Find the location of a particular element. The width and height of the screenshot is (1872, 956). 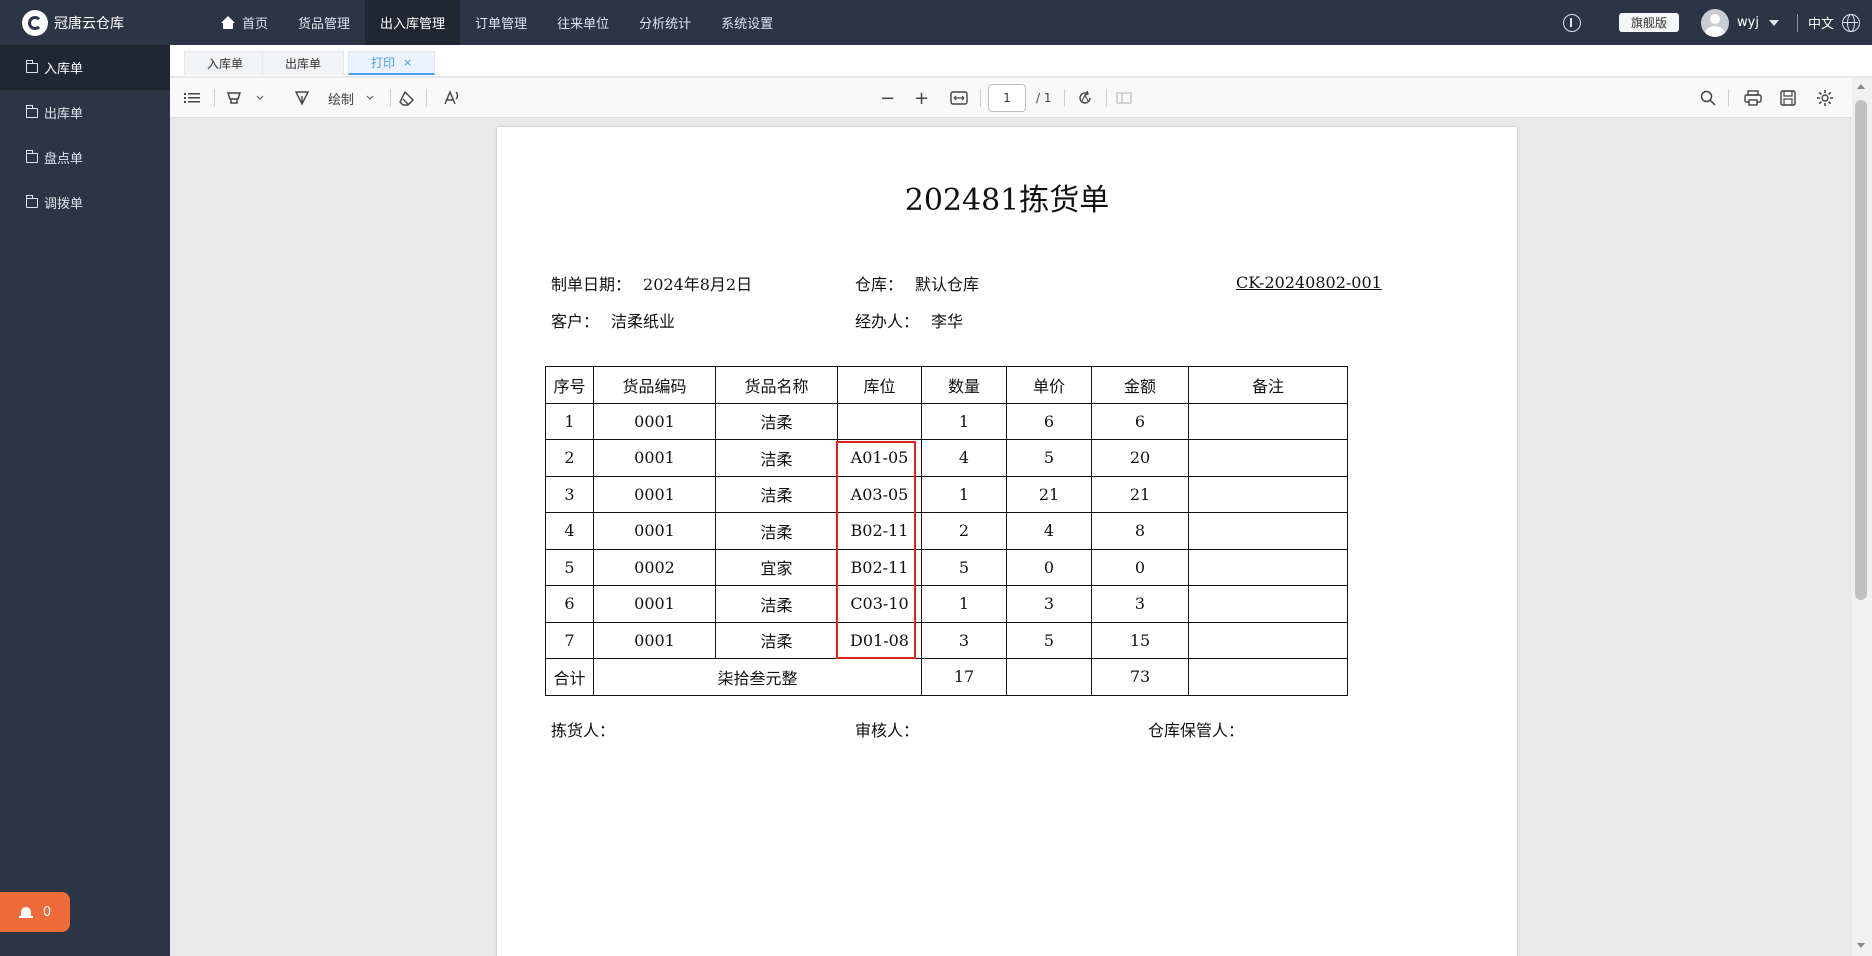

close-icon: × is located at coordinates (407, 62).